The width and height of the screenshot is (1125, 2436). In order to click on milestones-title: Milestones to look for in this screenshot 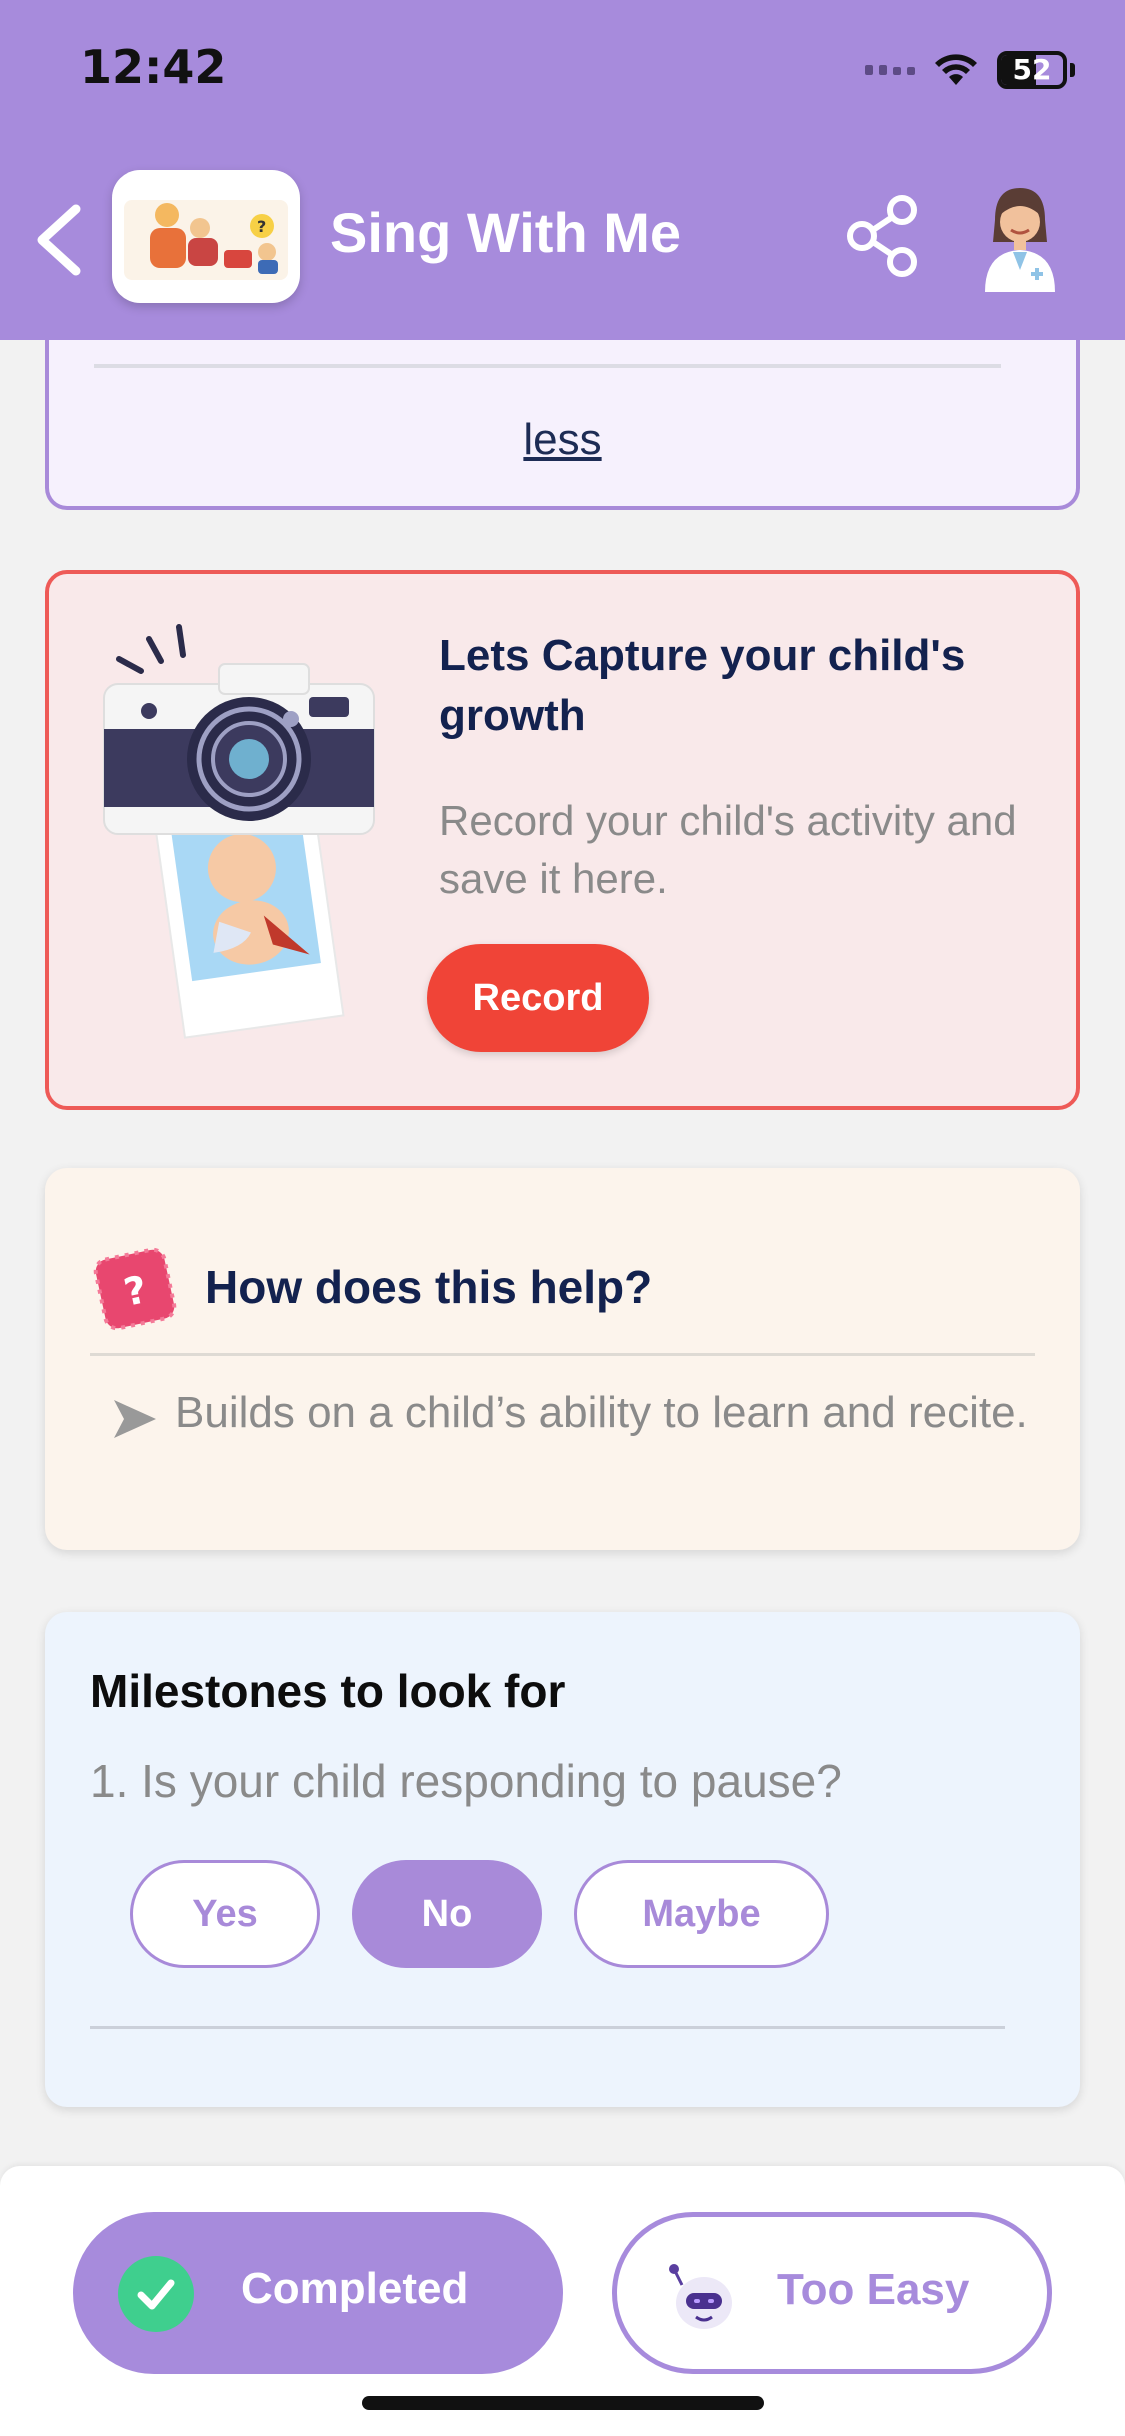, I will do `click(328, 1691)`.